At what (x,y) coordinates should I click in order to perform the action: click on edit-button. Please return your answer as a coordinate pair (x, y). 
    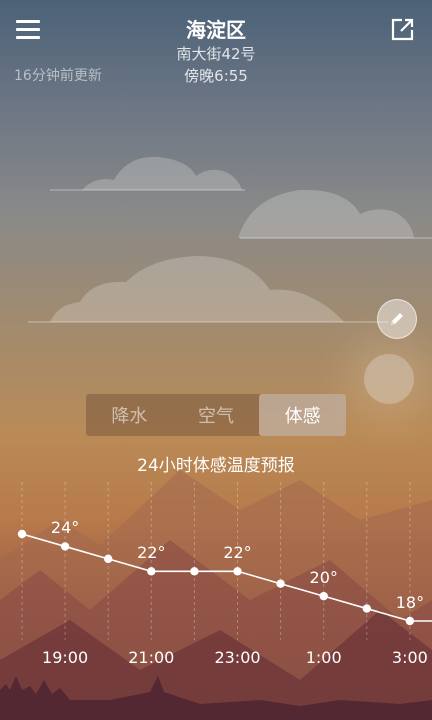
    Looking at the image, I should click on (397, 319).